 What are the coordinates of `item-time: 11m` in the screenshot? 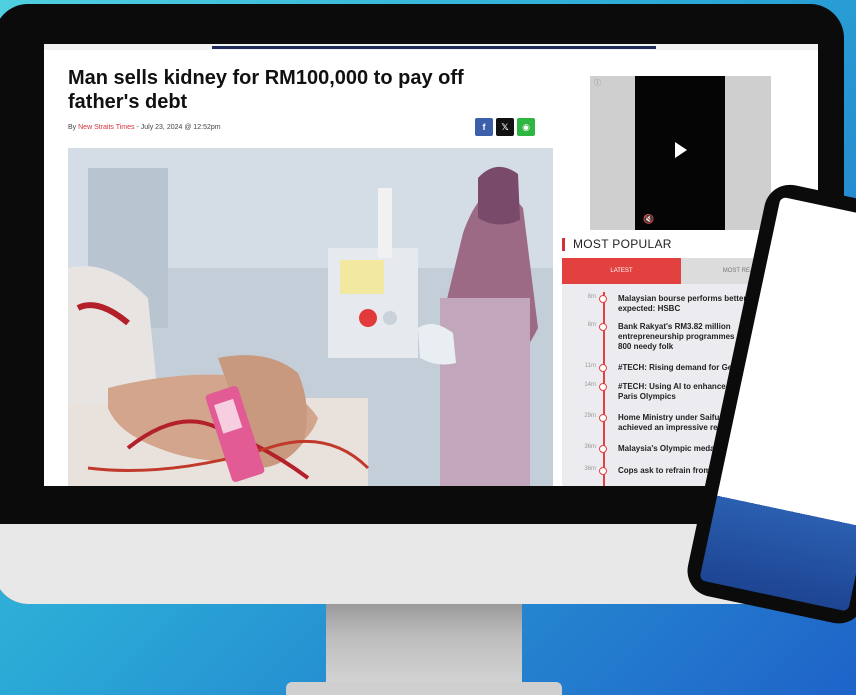 It's located at (590, 366).